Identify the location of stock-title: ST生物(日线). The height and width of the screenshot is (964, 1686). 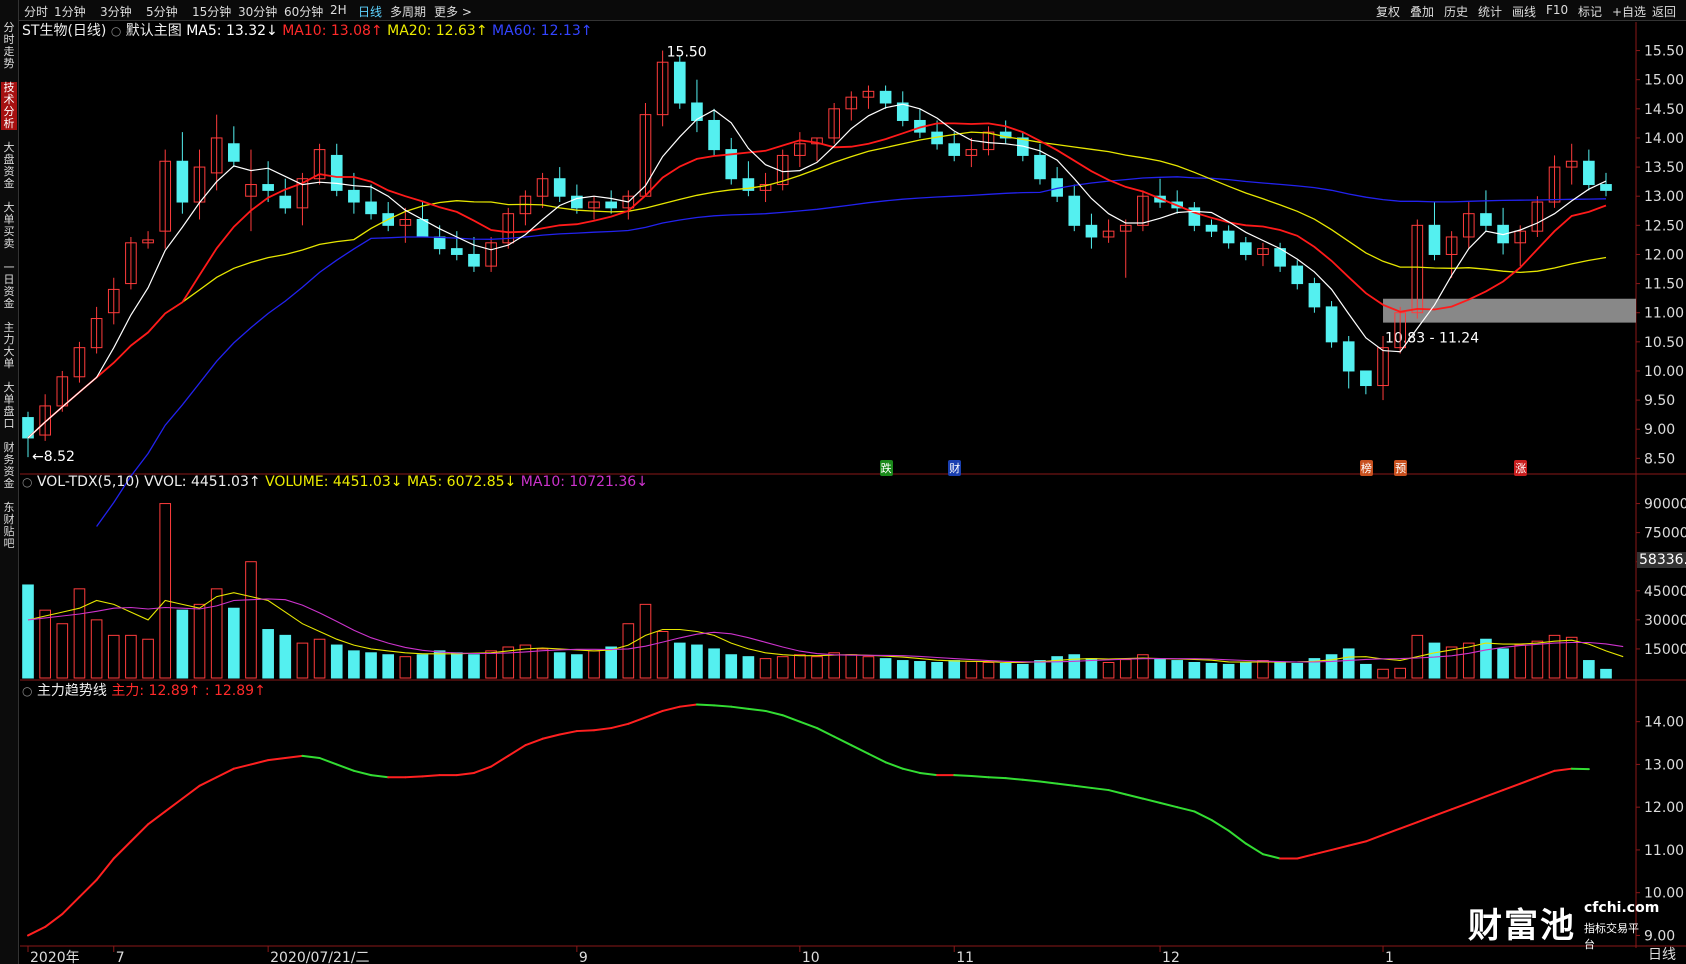
(64, 31).